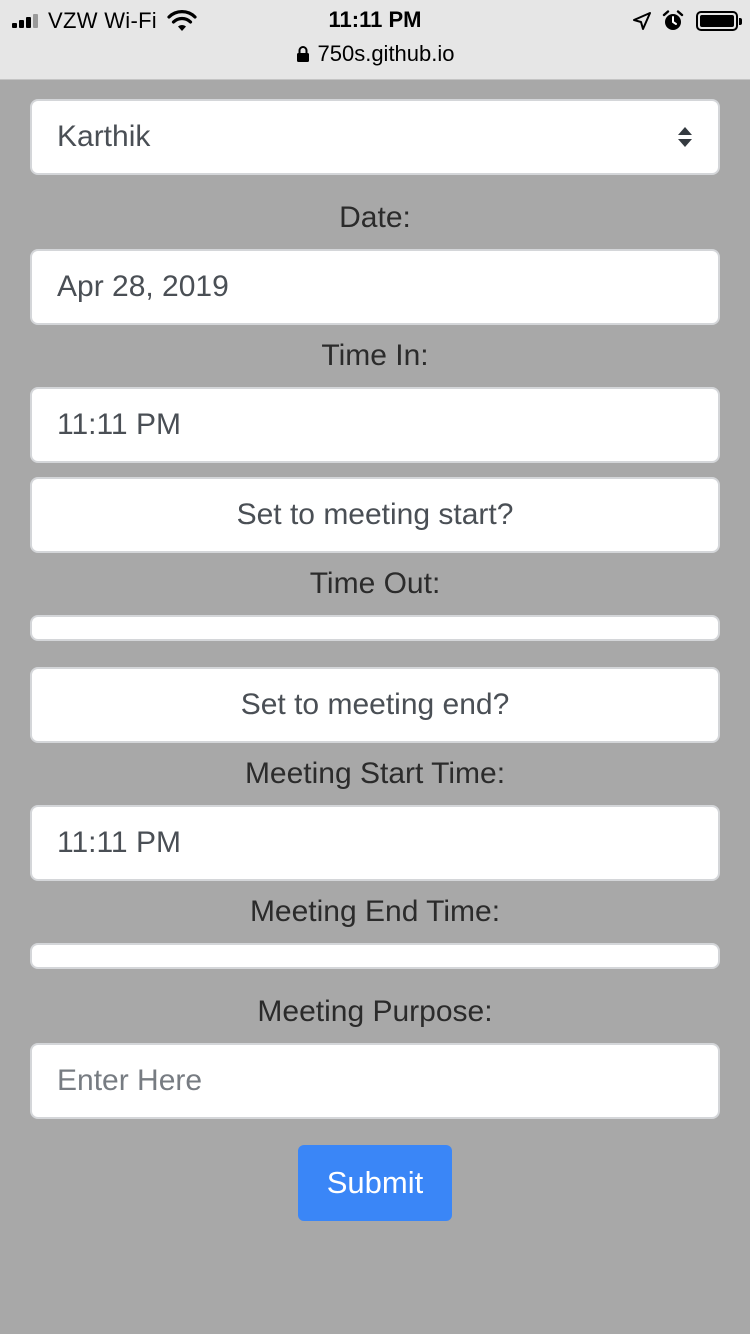  Describe the element at coordinates (719, 21) in the screenshot. I see `battery-icon` at that location.